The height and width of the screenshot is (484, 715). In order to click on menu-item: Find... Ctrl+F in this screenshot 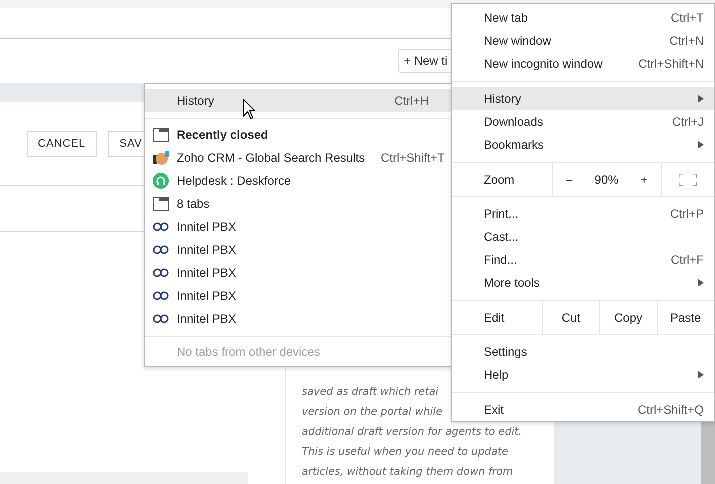, I will do `click(583, 259)`.